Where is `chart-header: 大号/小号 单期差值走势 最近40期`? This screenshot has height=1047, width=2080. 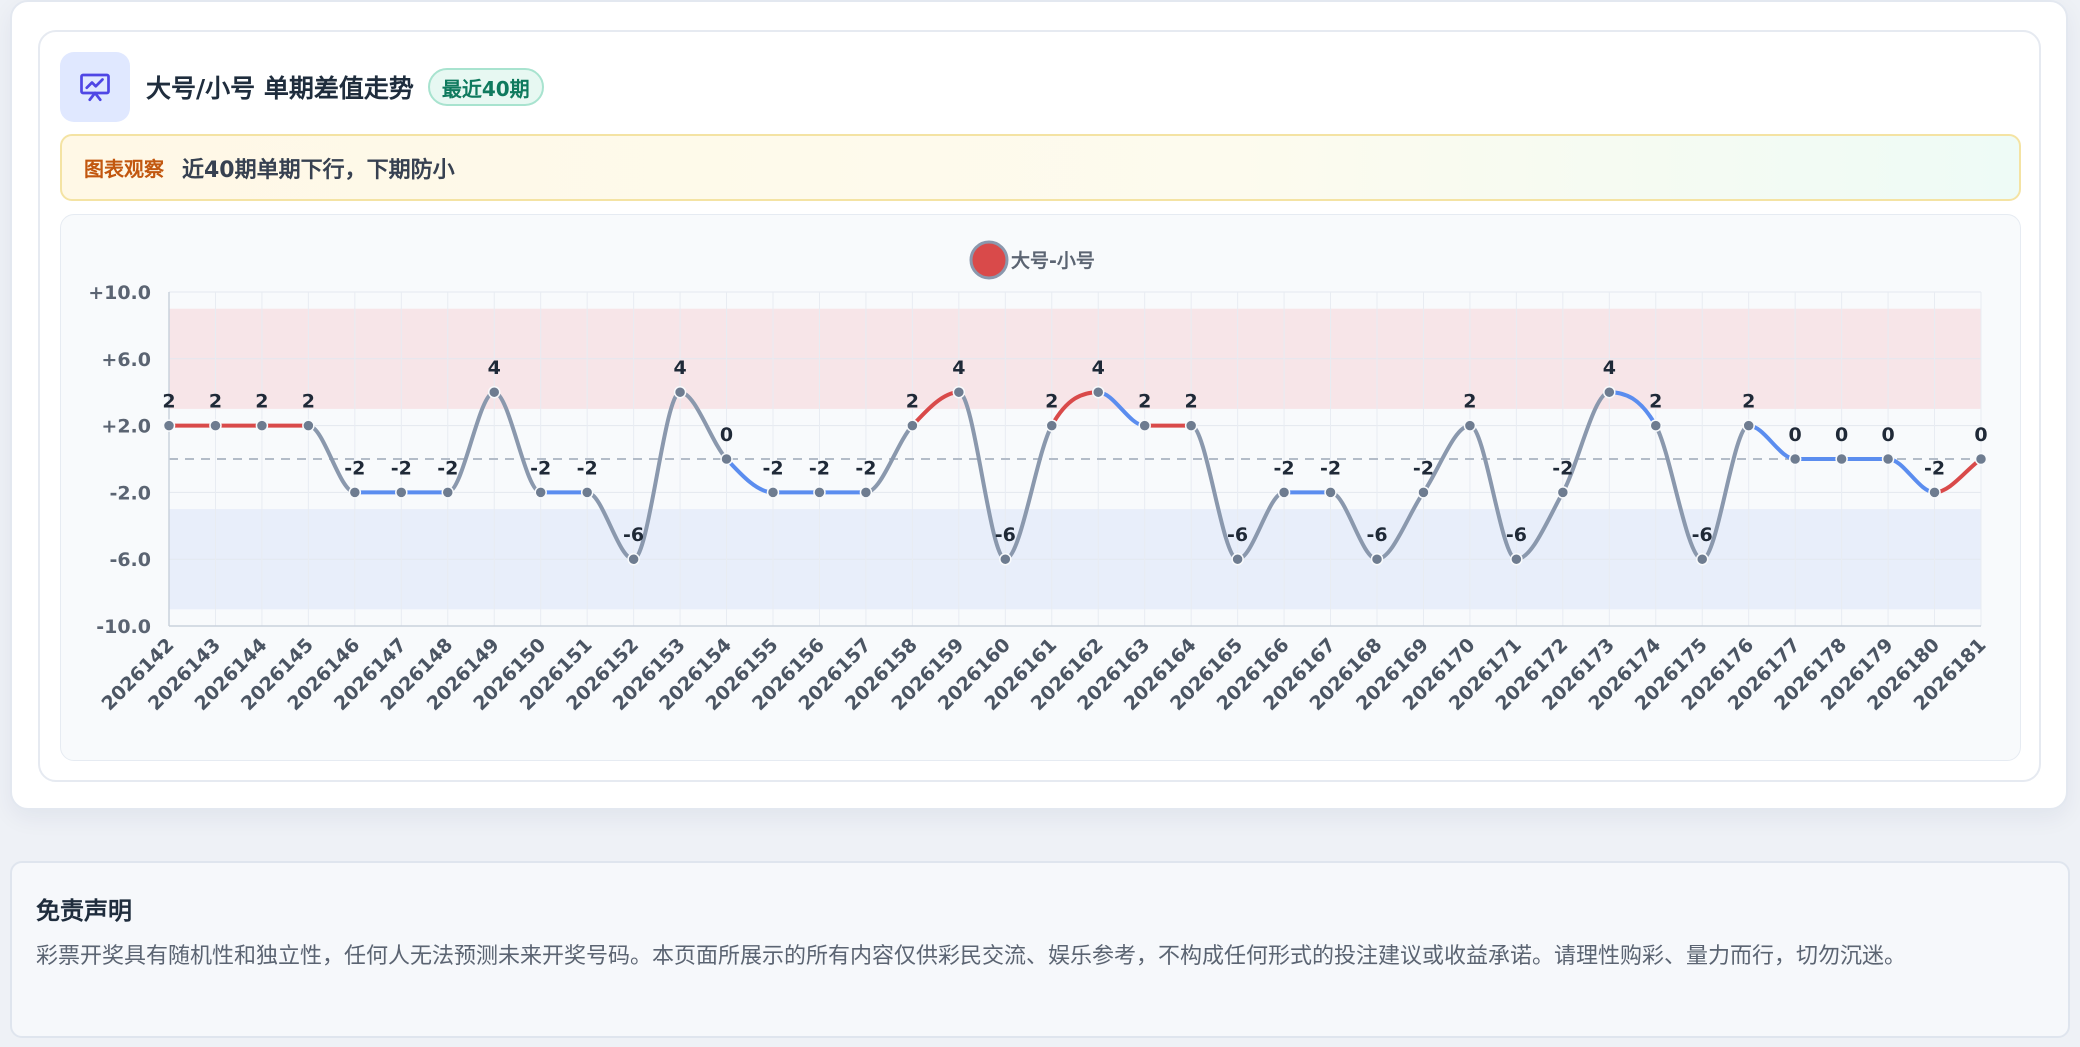
chart-header: 大号/小号 单期差值走势 最近40期 is located at coordinates (302, 87).